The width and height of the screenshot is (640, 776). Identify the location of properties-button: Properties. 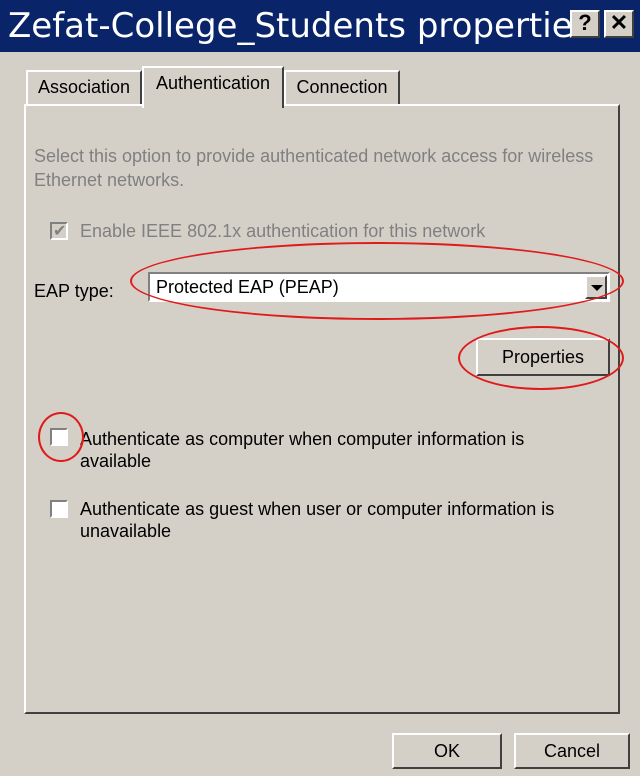
(543, 357).